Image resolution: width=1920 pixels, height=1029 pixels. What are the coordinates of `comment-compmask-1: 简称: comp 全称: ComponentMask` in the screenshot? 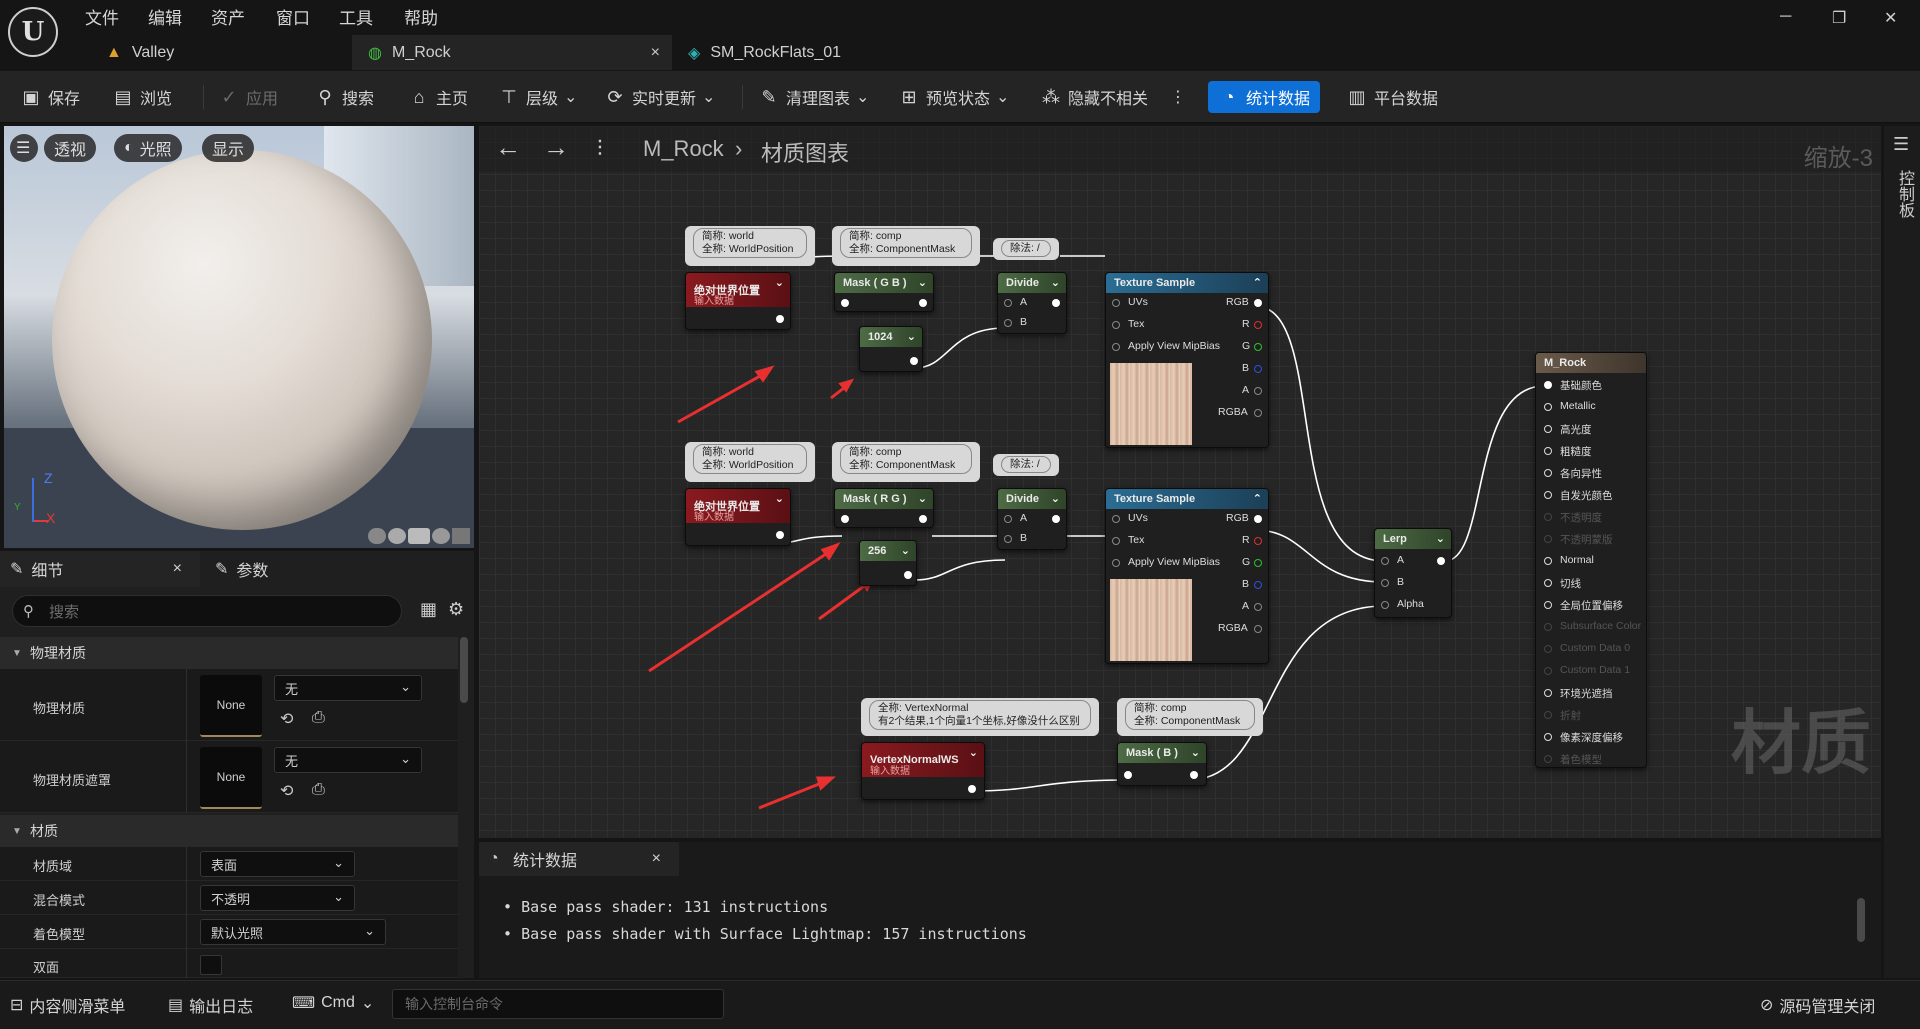 It's located at (906, 246).